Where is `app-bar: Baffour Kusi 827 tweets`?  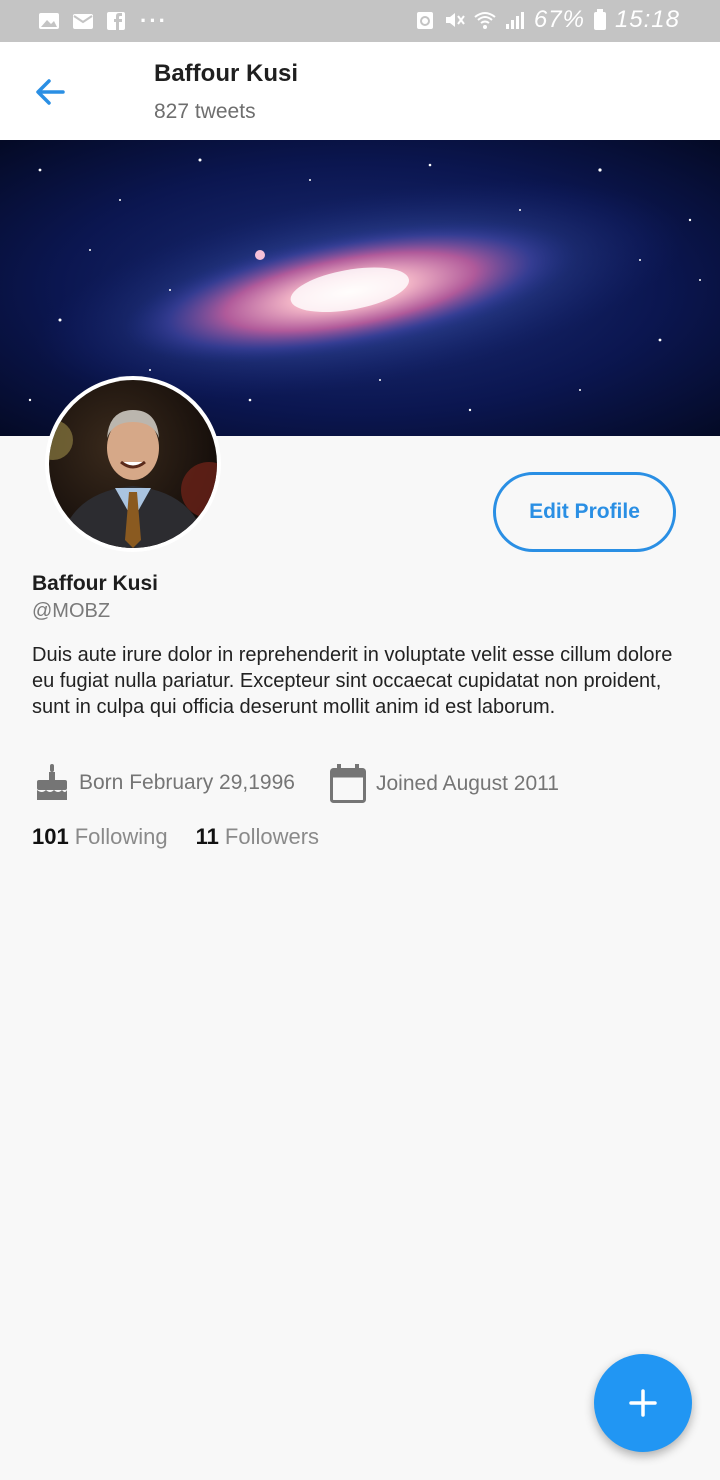 app-bar: Baffour Kusi 827 tweets is located at coordinates (360, 91).